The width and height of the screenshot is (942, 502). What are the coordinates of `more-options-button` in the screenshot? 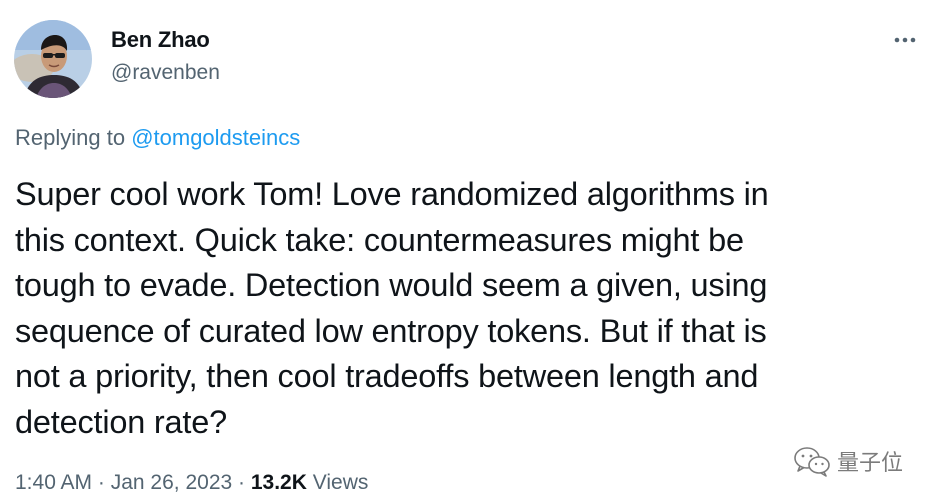 It's located at (906, 40).